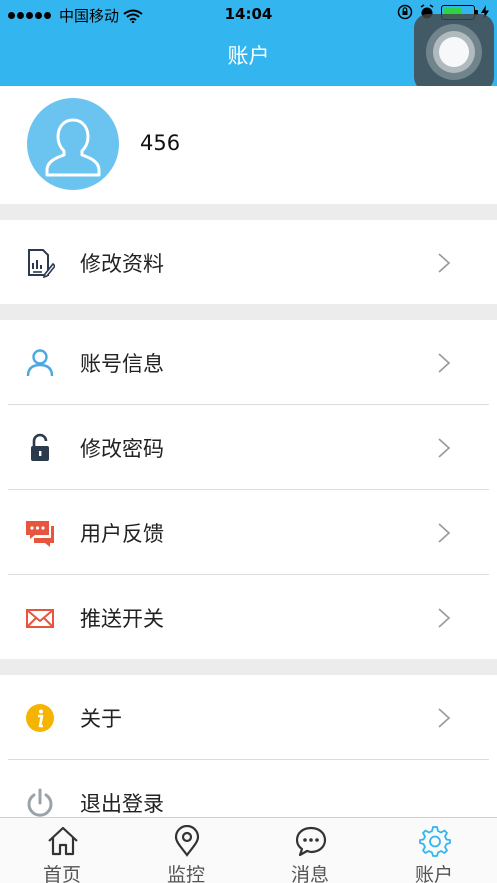  Describe the element at coordinates (41, 263) in the screenshot. I see `edit-document-icon` at that location.